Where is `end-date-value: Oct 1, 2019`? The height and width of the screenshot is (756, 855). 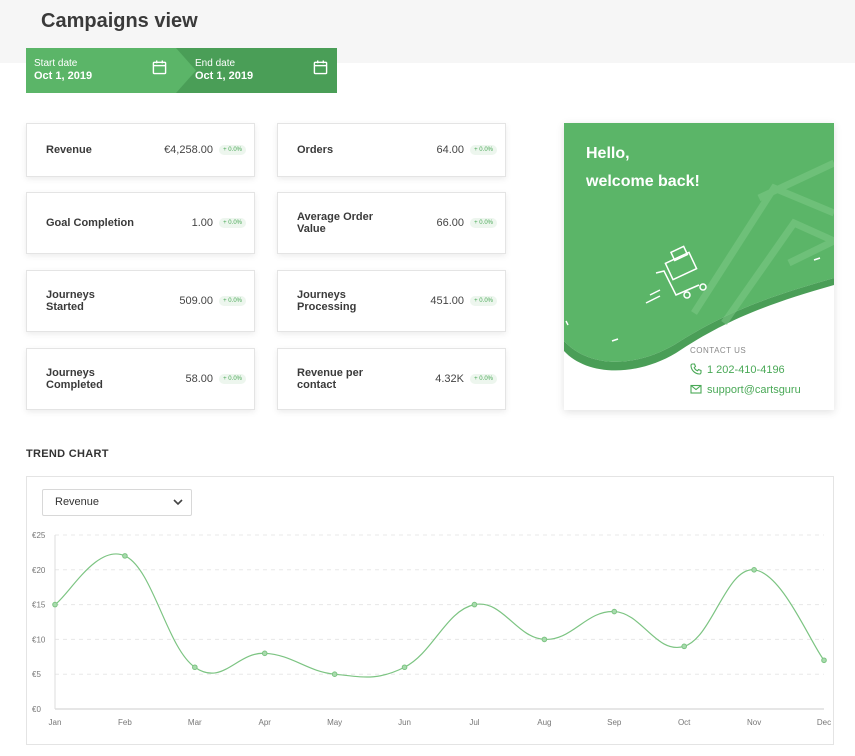 end-date-value: Oct 1, 2019 is located at coordinates (224, 76).